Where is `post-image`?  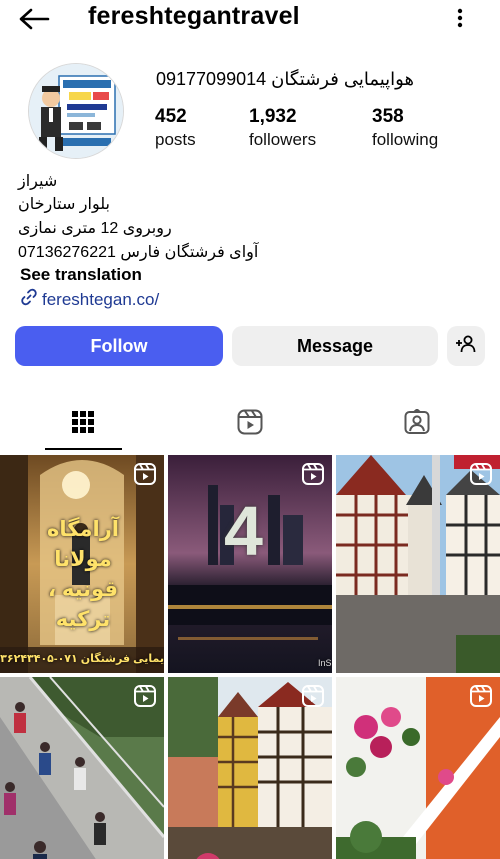
post-image is located at coordinates (418, 564).